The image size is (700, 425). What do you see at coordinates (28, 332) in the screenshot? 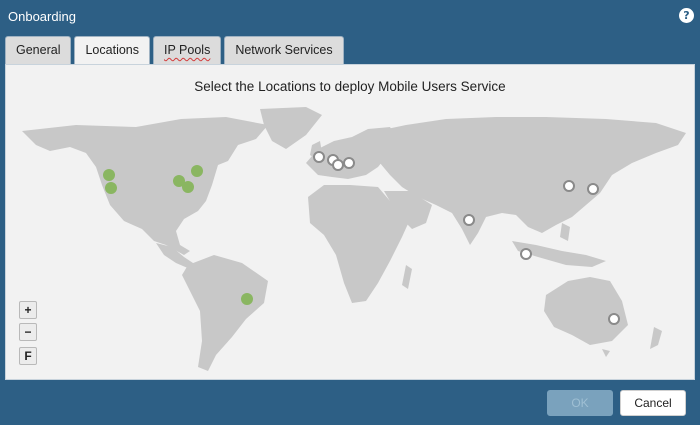
I see `zoom-out-button: −` at bounding box center [28, 332].